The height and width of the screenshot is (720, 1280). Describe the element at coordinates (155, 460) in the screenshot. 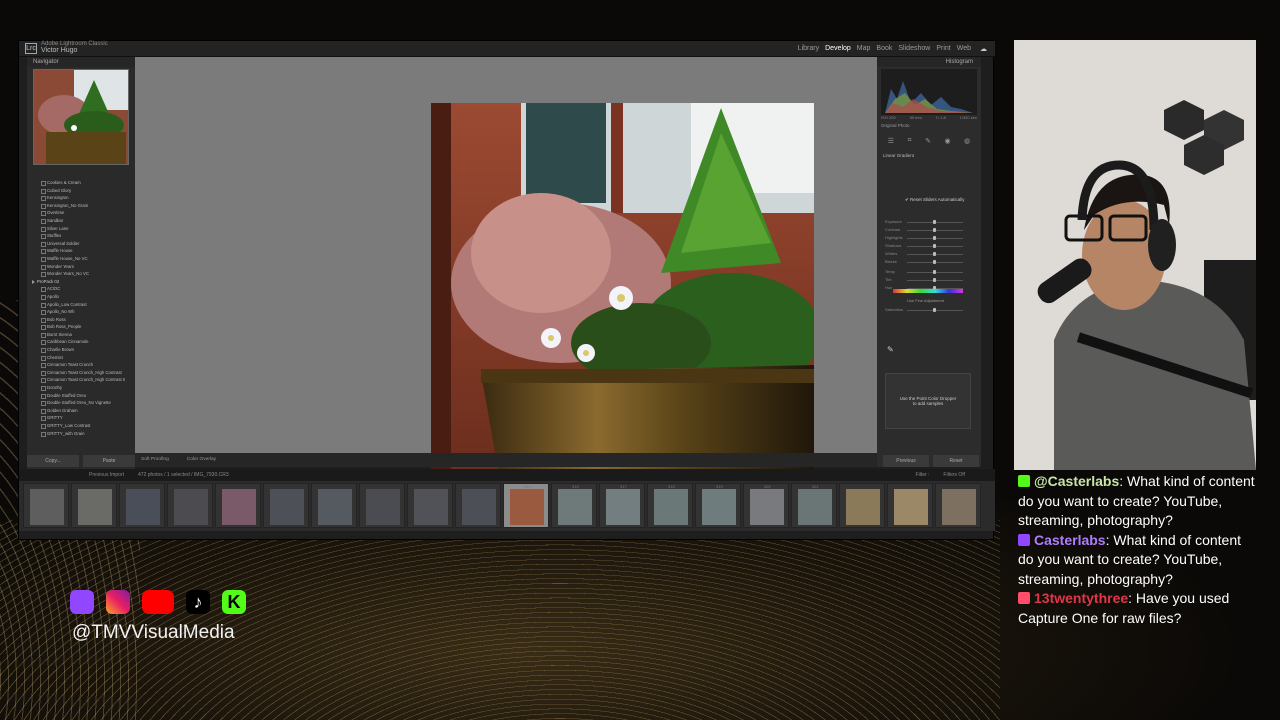

I see `soft-proofing-label: Soft Proofing` at that location.